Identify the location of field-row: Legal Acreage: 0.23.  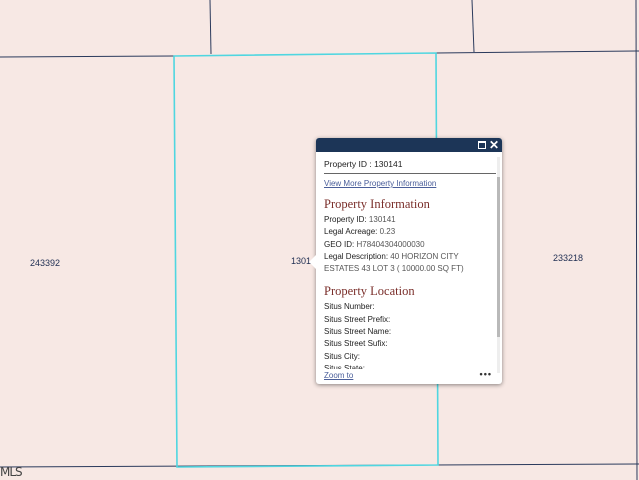
(410, 232).